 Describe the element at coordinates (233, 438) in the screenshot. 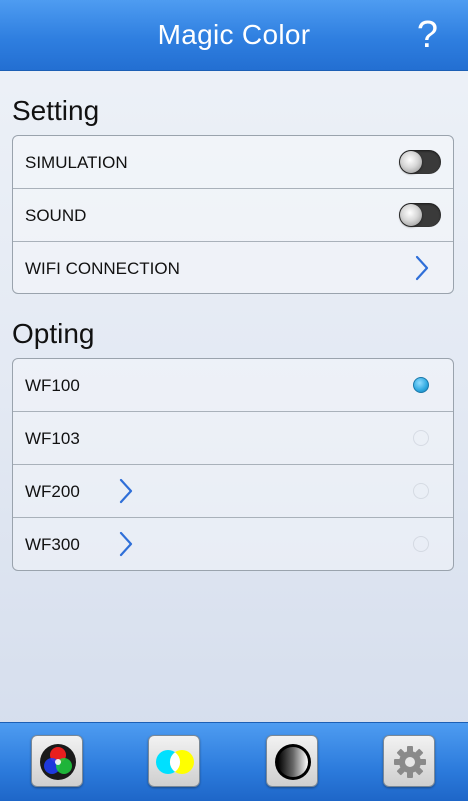

I see `option-wf103-row: WF103` at that location.